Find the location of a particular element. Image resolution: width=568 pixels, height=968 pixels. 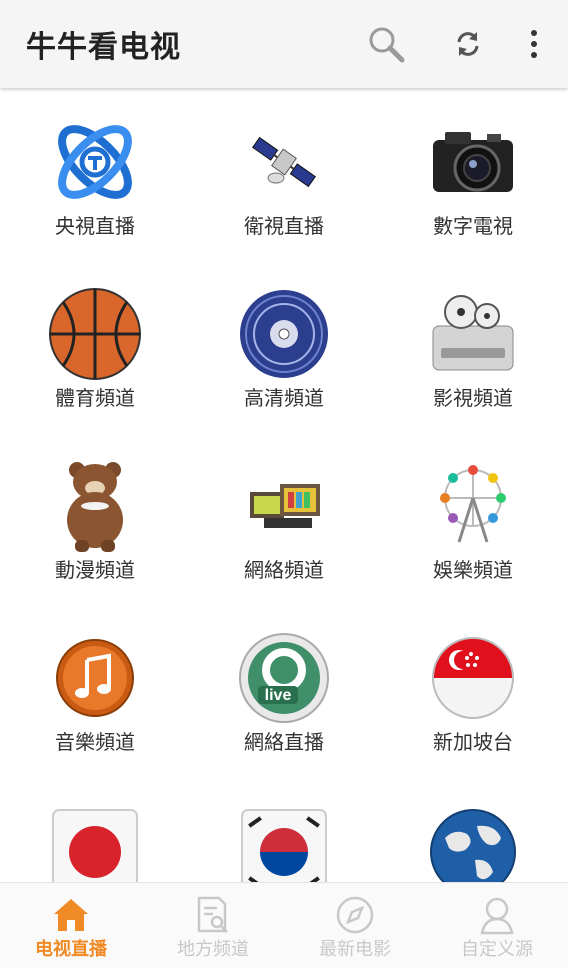

channel-label: 網絡頻道 is located at coordinates (284, 570).